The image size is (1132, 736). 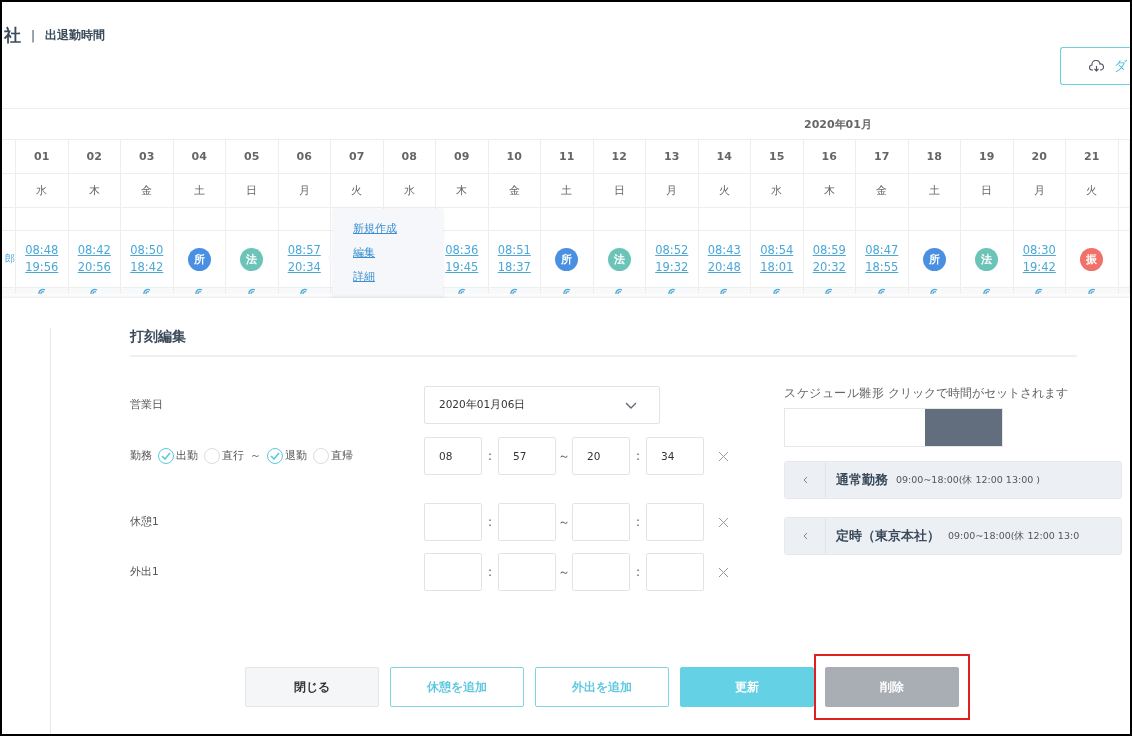 I want to click on clock-in-link: 08:57, so click(x=304, y=250).